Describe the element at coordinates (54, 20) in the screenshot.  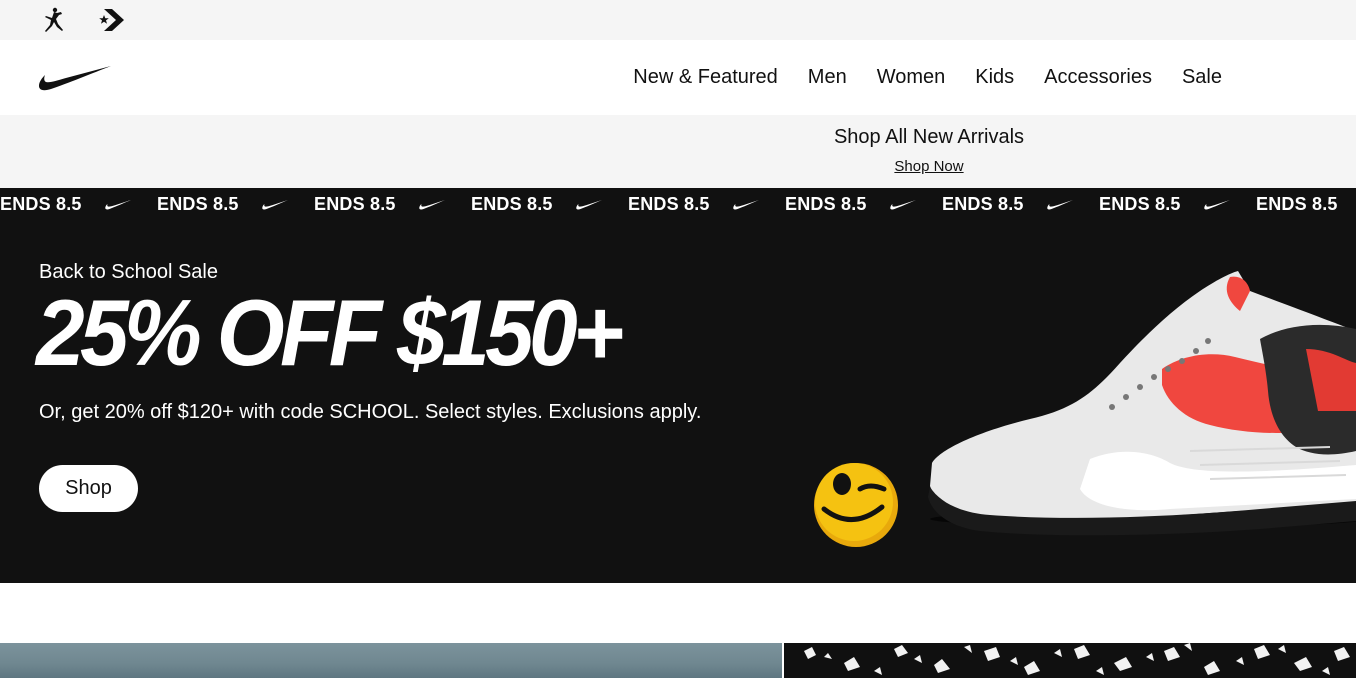
I see `jordan-icon` at that location.